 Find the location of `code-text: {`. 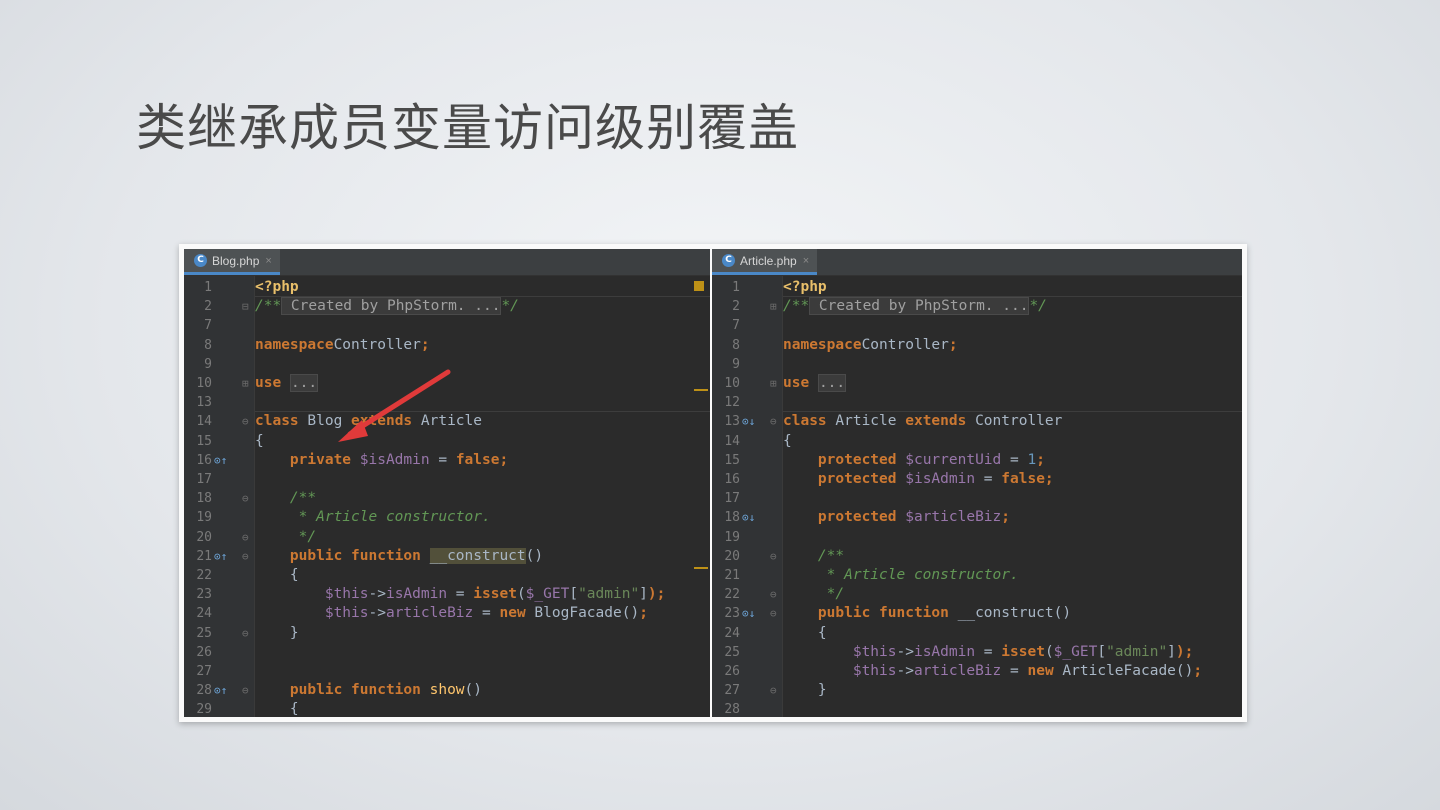

code-text: { is located at coordinates (805, 633).